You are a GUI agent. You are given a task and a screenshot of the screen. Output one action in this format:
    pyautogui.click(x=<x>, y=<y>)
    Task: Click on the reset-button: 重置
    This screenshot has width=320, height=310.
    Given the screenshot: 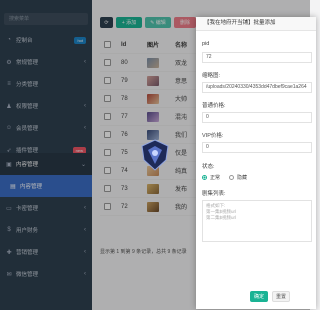 What is the action you would take?
    pyautogui.click(x=281, y=296)
    